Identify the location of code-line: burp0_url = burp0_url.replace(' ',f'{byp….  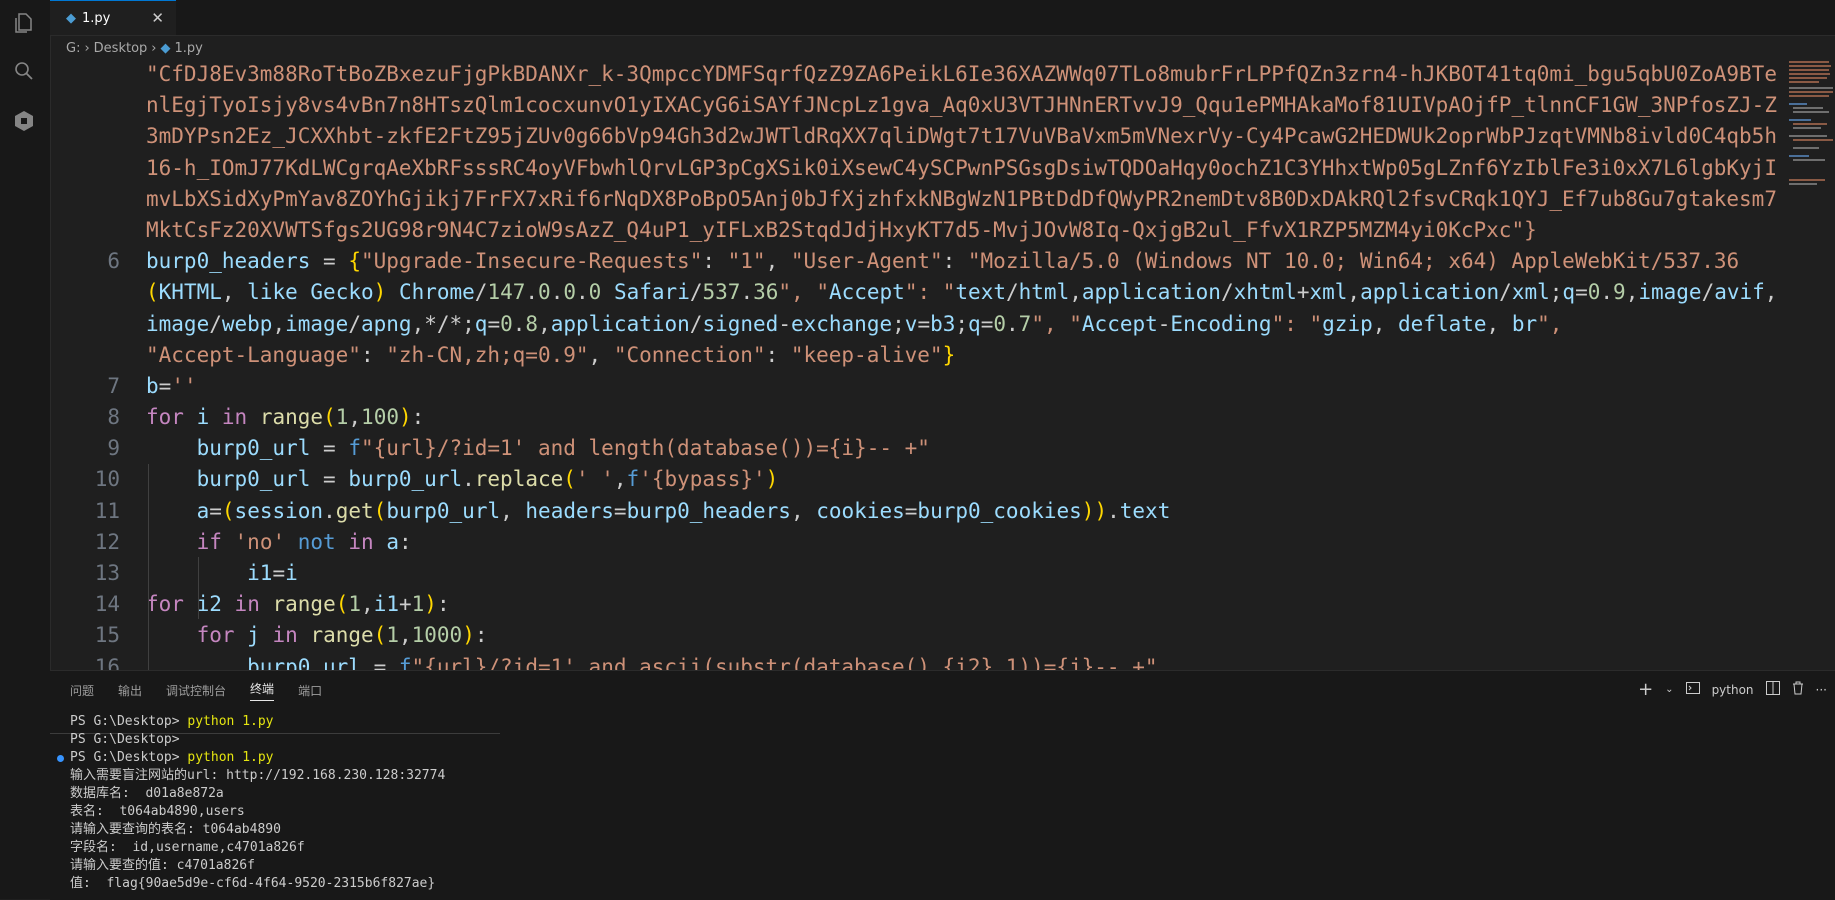
(965, 479).